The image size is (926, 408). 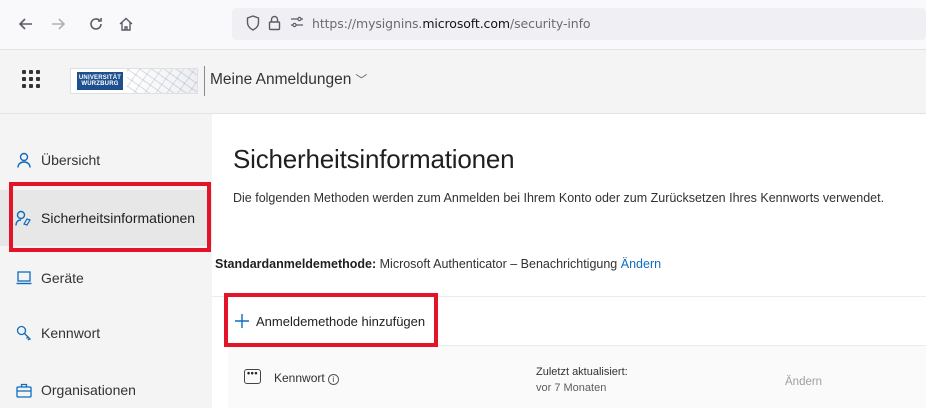 I want to click on back-arrow-icon, so click(x=26, y=24).